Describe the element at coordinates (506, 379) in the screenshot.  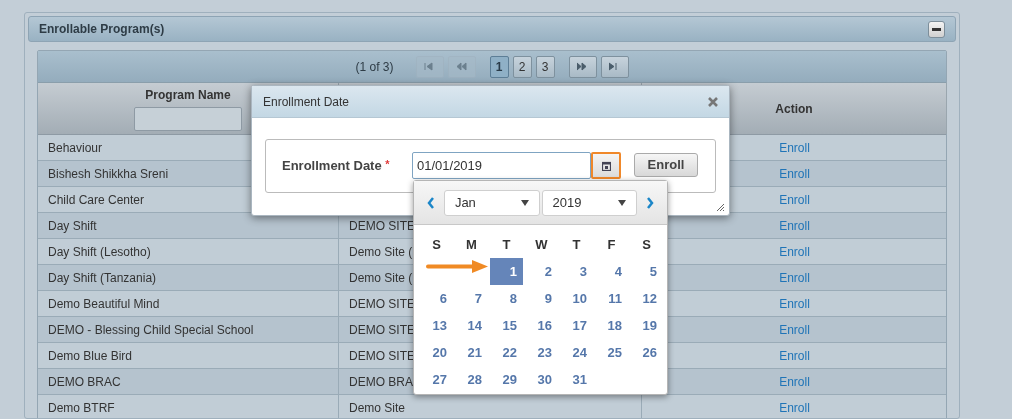
I see `day-cell: 29` at that location.